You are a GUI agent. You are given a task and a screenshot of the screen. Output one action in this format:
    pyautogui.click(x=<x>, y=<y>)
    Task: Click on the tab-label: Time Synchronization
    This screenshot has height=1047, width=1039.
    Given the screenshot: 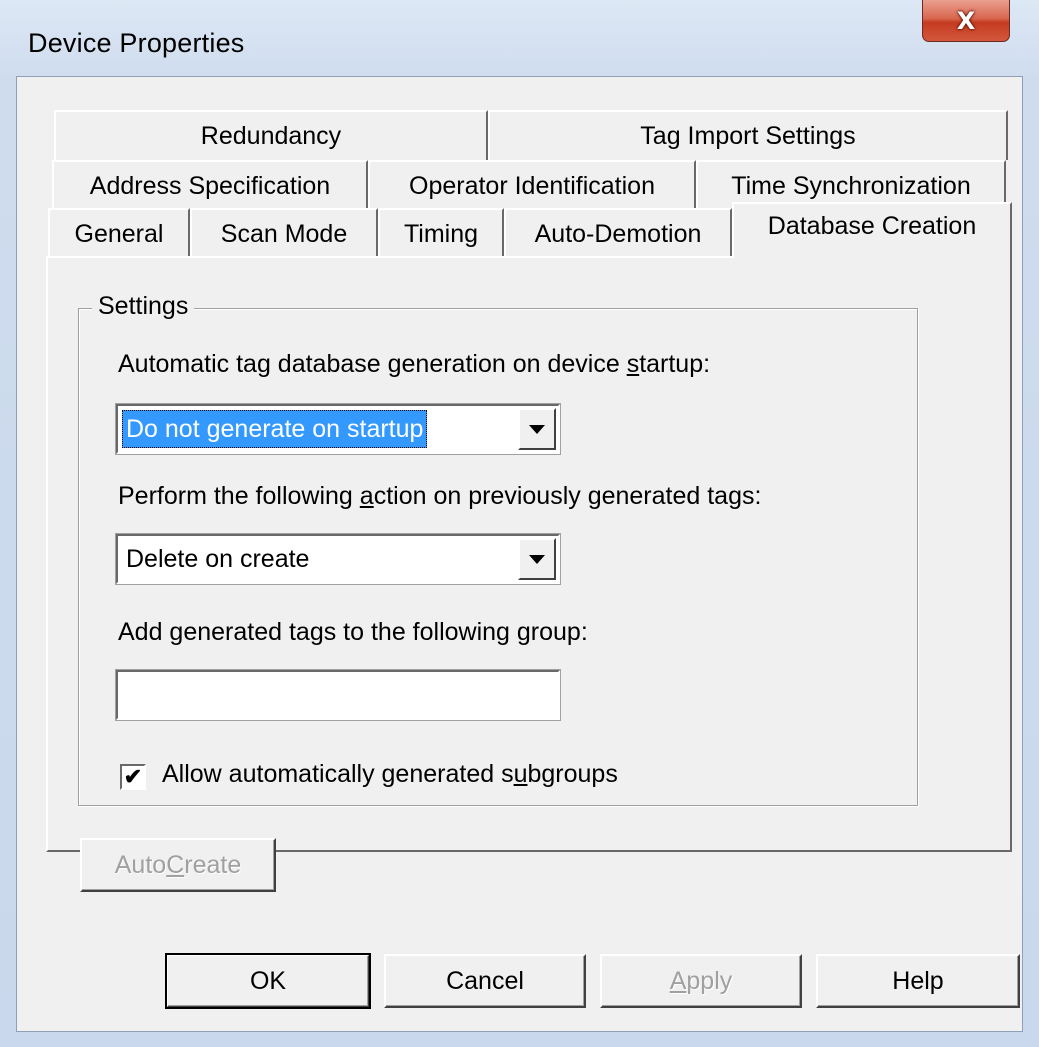 What is the action you would take?
    pyautogui.click(x=851, y=185)
    